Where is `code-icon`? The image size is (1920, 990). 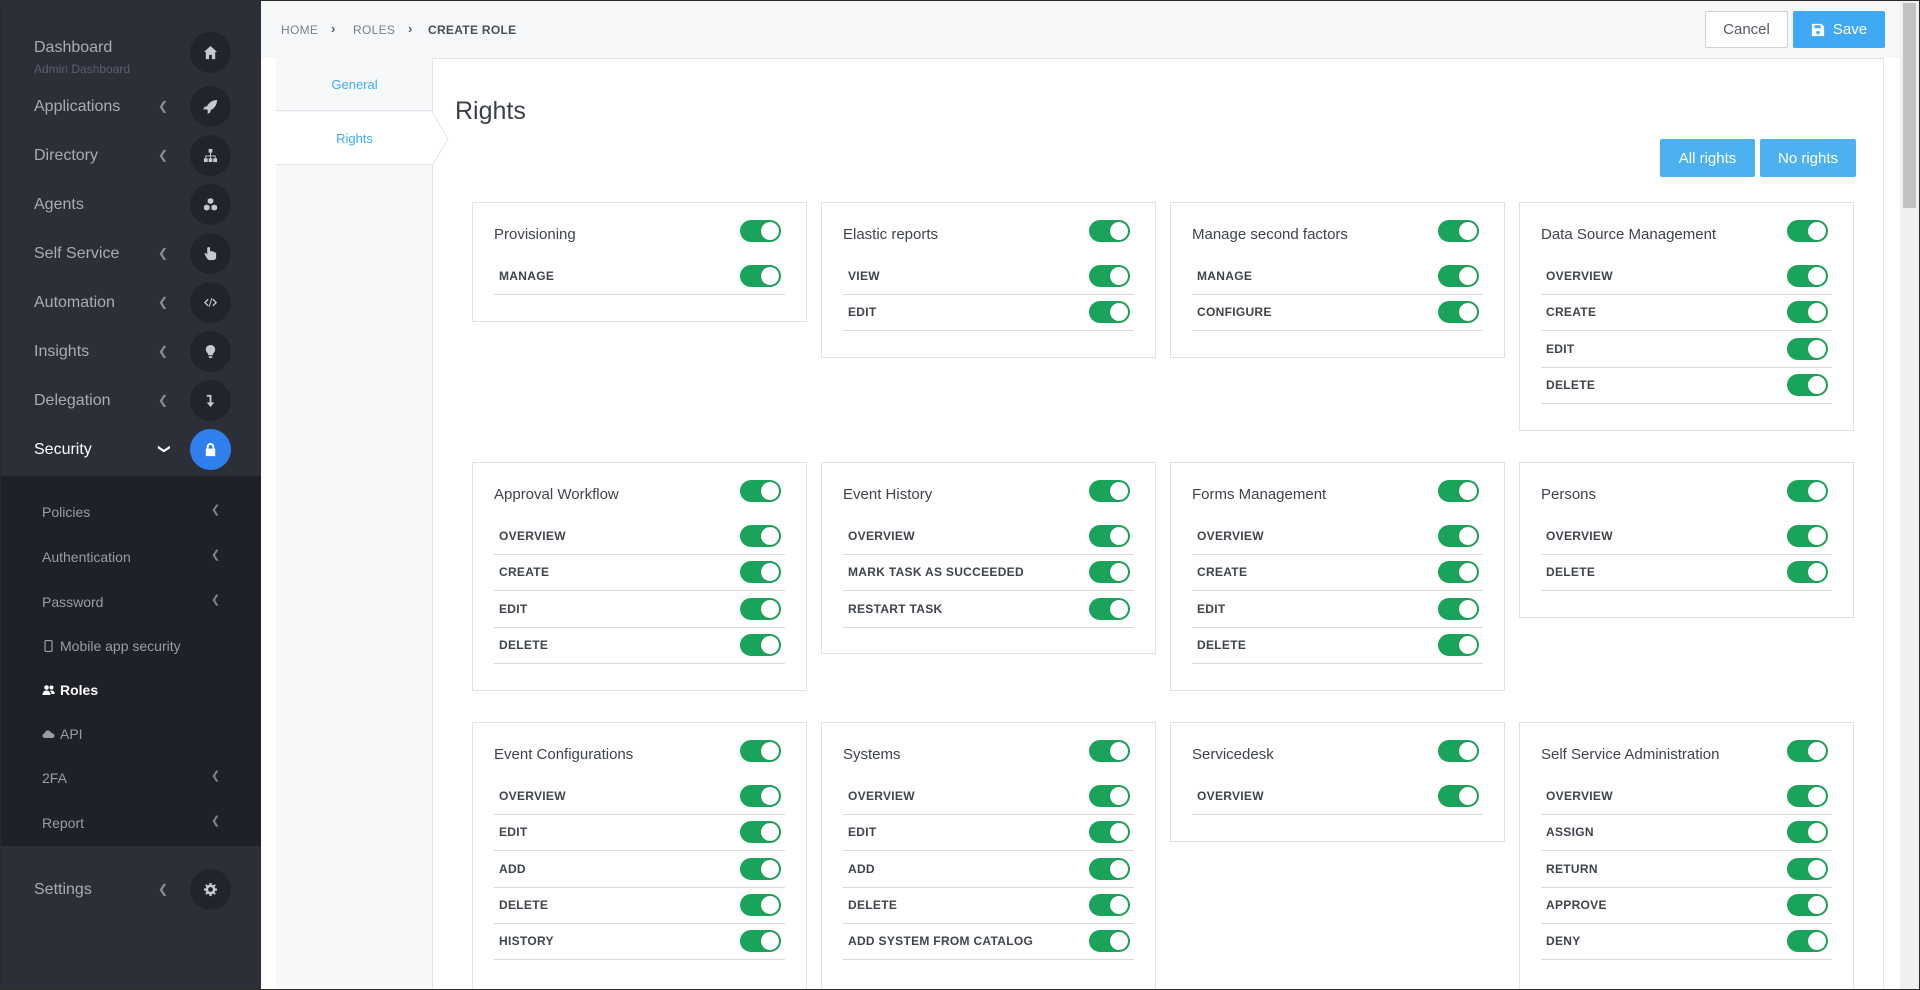 code-icon is located at coordinates (210, 302).